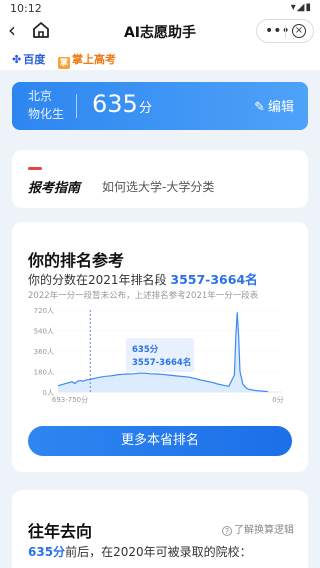 Image resolution: width=320 pixels, height=568 pixels. What do you see at coordinates (299, 31) in the screenshot?
I see `close-icon: ×` at bounding box center [299, 31].